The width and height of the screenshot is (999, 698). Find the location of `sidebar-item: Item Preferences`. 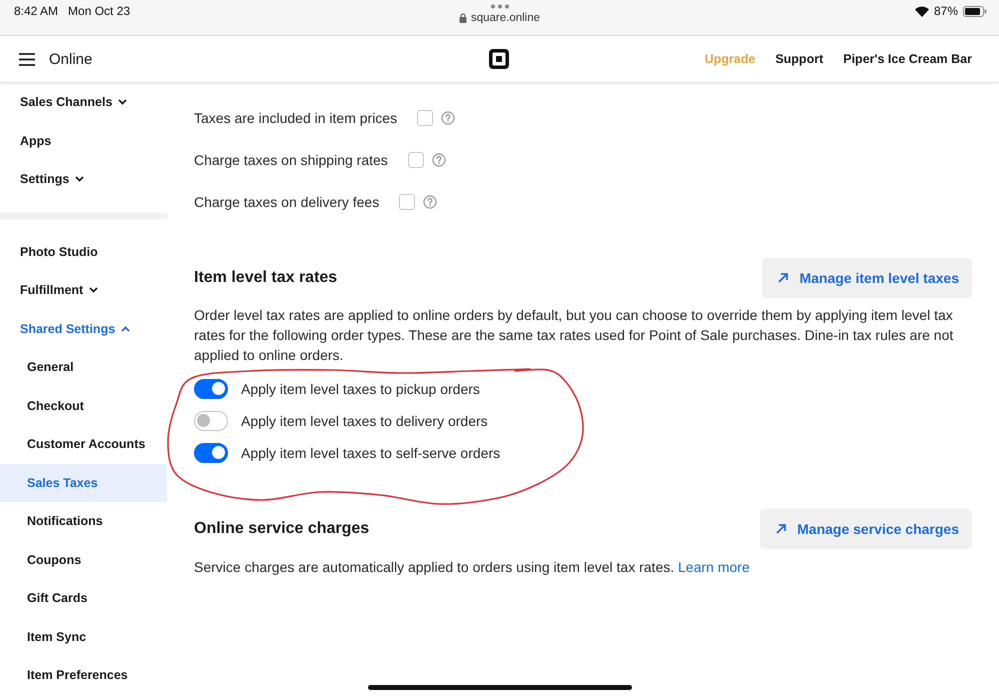

sidebar-item: Item Preferences is located at coordinates (83, 675).